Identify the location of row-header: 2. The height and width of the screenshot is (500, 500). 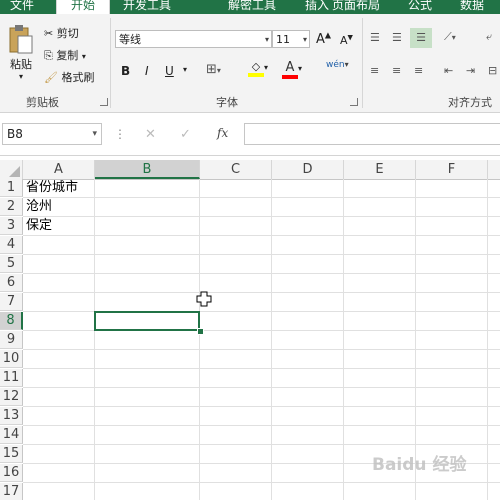
(11, 207).